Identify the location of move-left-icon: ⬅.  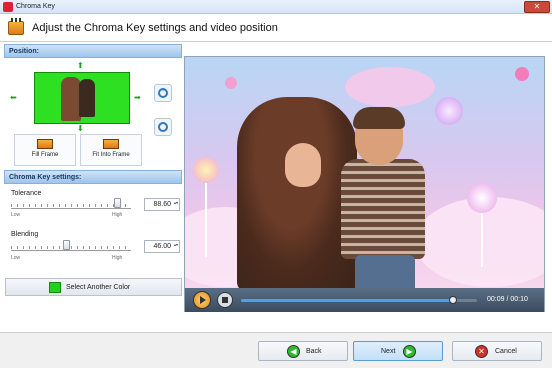
(13, 97).